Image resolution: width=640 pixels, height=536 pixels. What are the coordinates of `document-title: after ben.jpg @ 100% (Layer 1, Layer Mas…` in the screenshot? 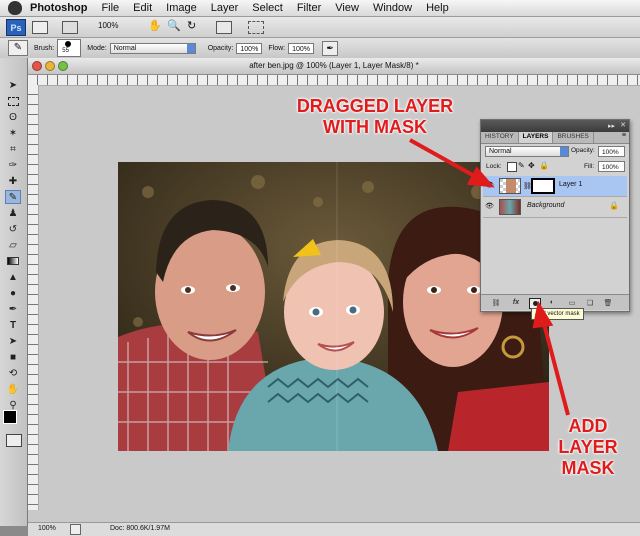 It's located at (334, 65).